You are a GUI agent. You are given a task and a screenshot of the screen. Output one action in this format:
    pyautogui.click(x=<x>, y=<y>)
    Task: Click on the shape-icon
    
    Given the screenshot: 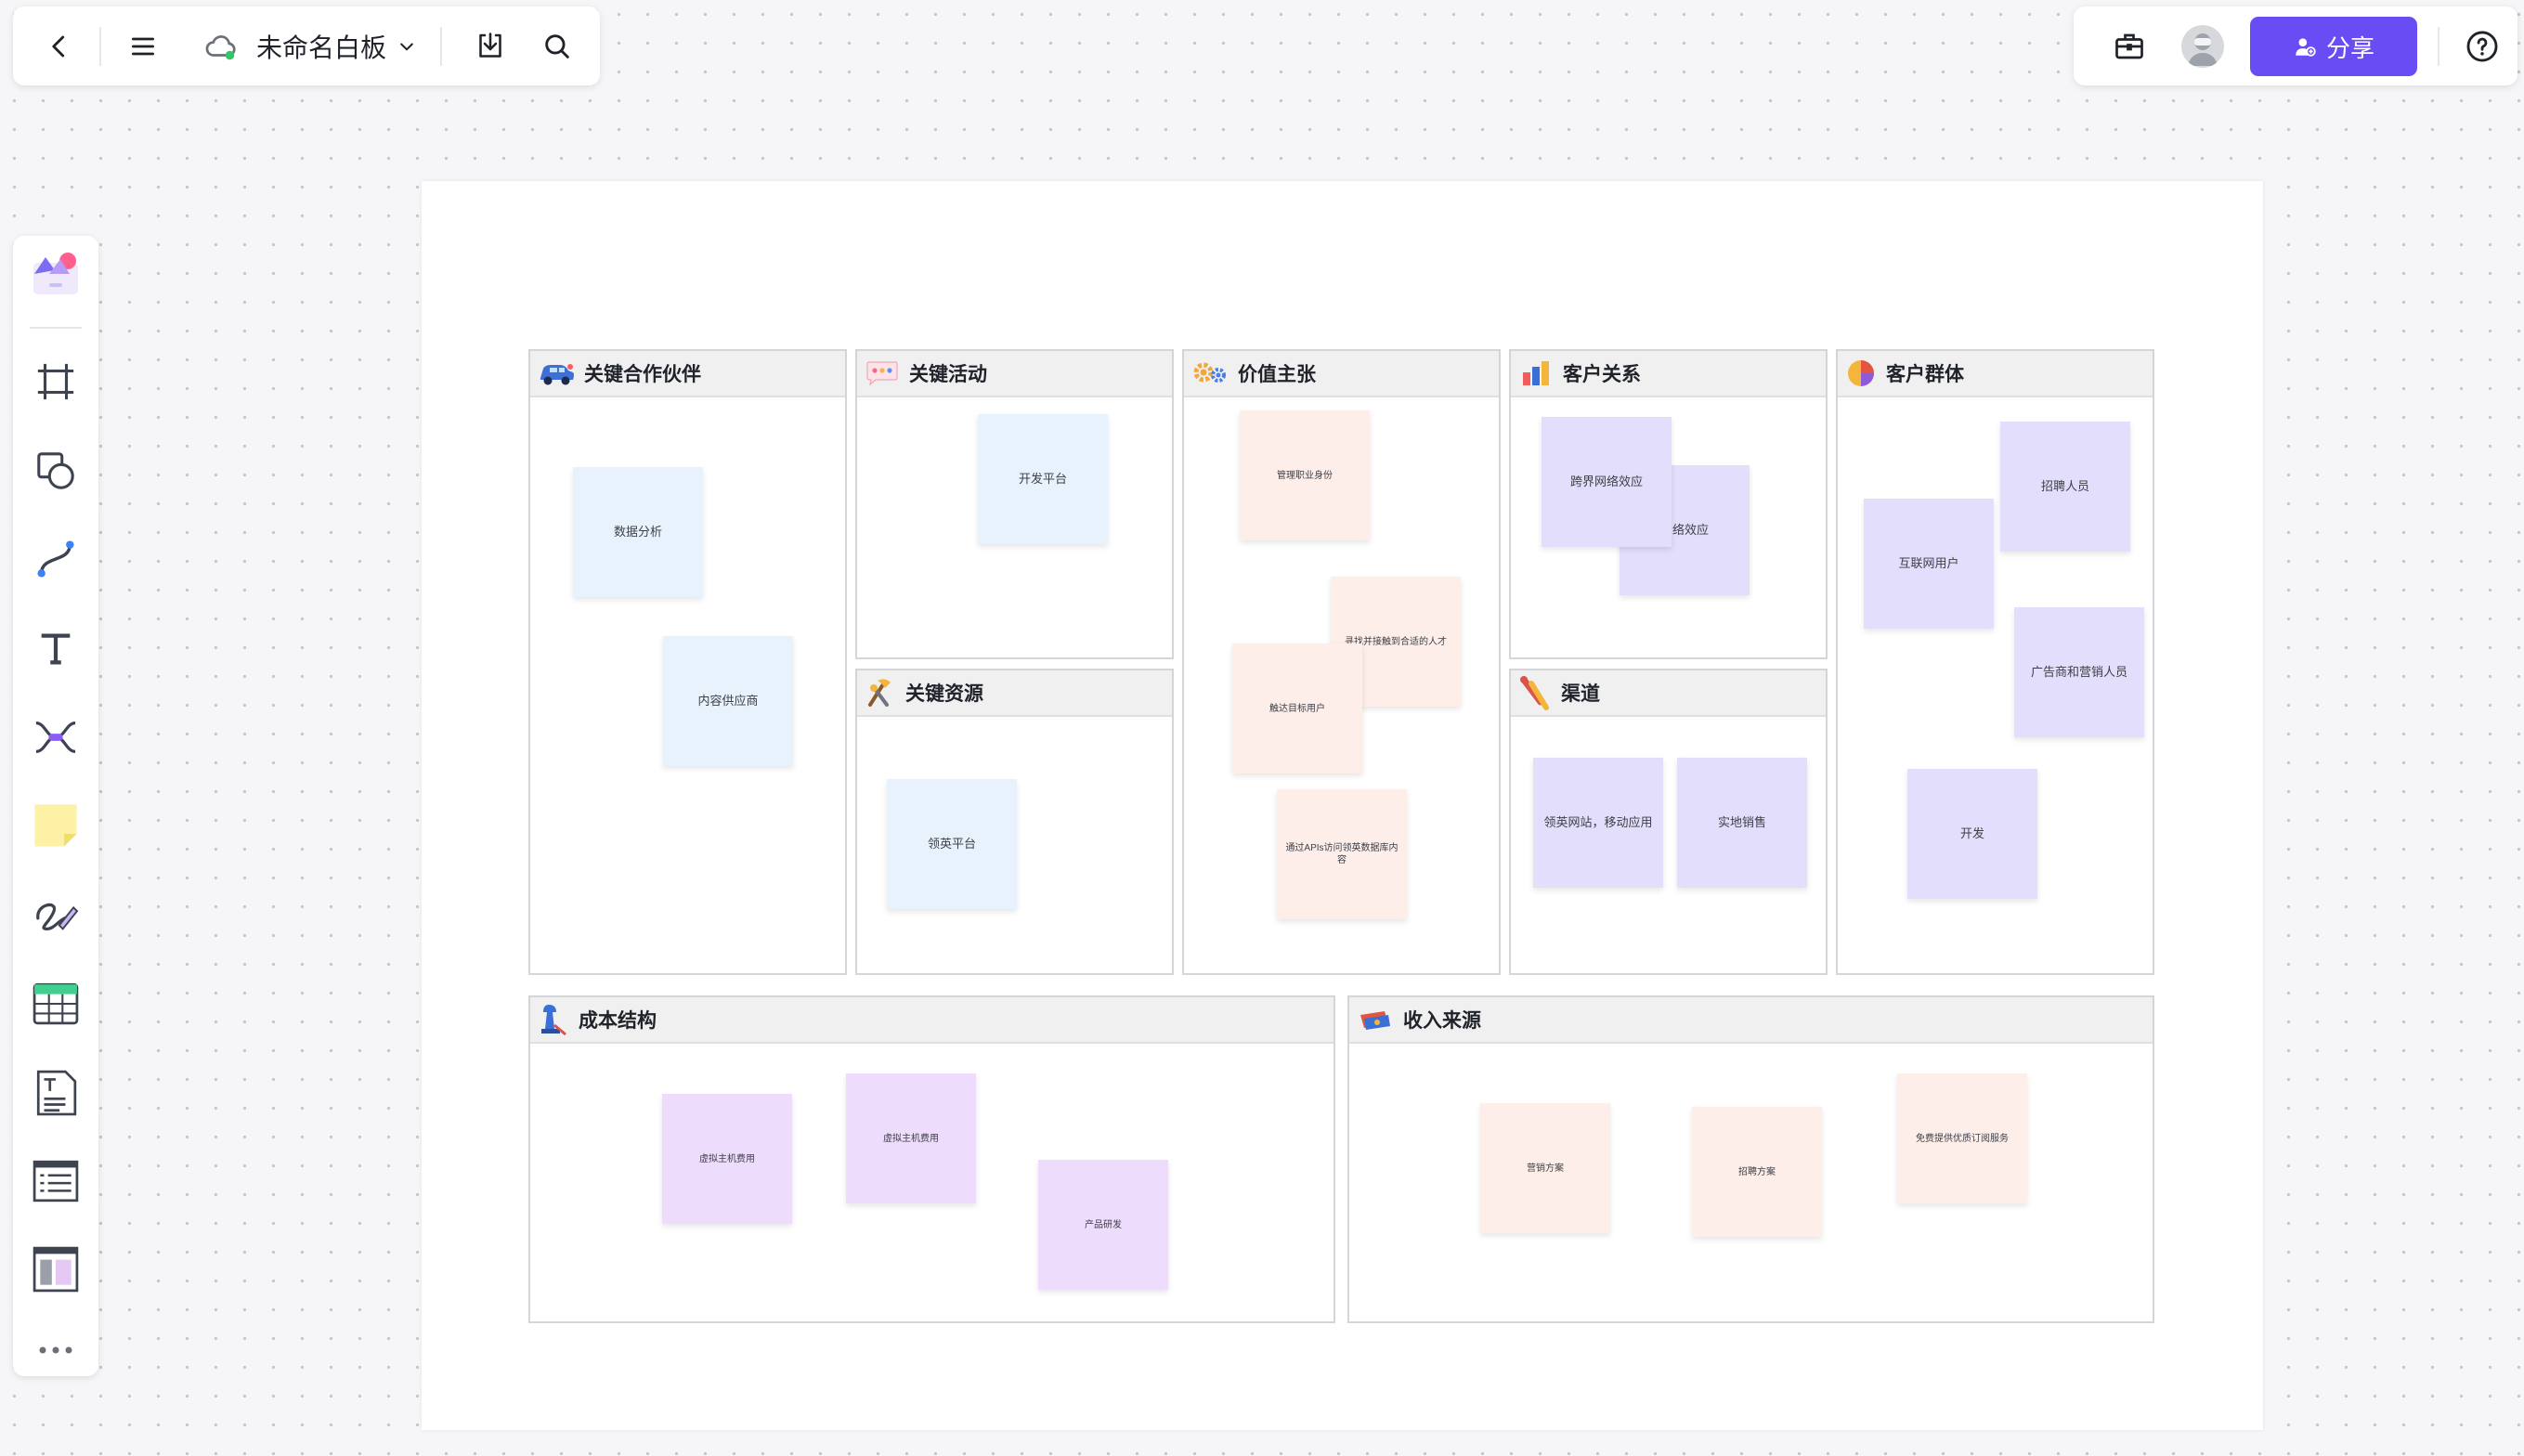 What is the action you would take?
    pyautogui.click(x=55, y=470)
    